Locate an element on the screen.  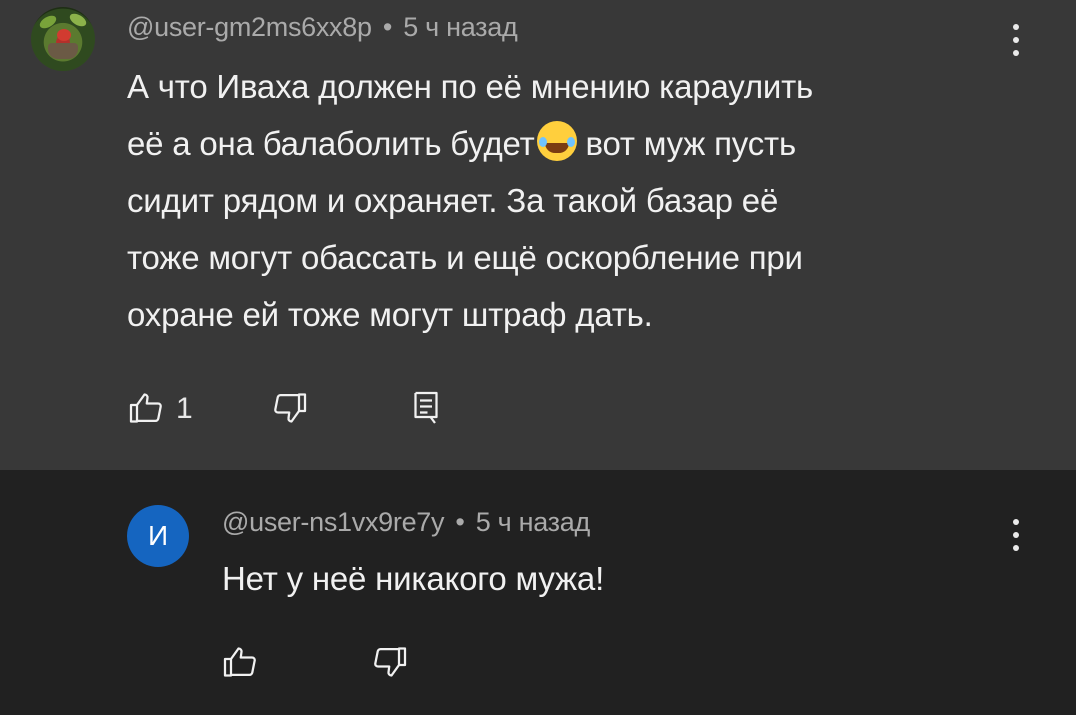
comment-meta: @user-gm2ms6xx8p • 5 ч назад is located at coordinates (322, 27).